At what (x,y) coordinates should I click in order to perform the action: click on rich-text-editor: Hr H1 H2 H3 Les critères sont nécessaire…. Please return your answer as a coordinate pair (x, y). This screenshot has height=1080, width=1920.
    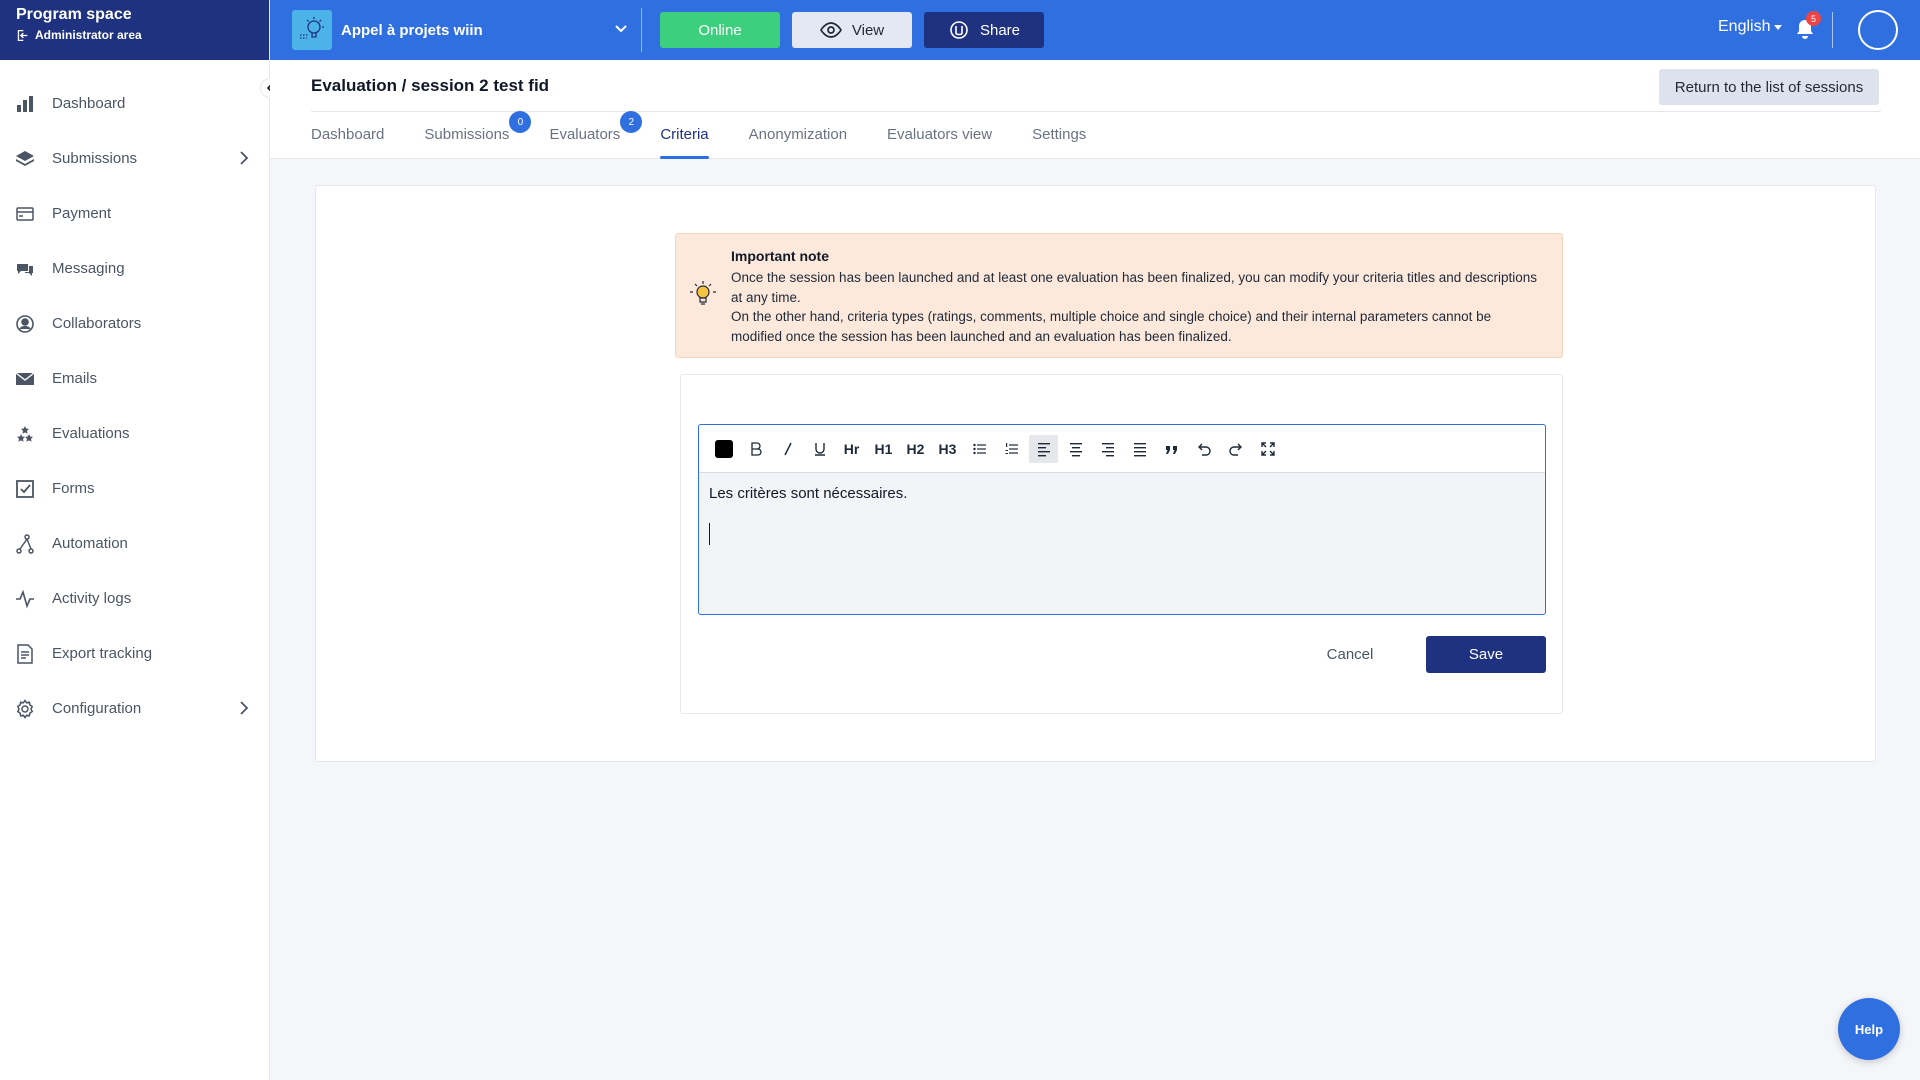
    Looking at the image, I should click on (1122, 519).